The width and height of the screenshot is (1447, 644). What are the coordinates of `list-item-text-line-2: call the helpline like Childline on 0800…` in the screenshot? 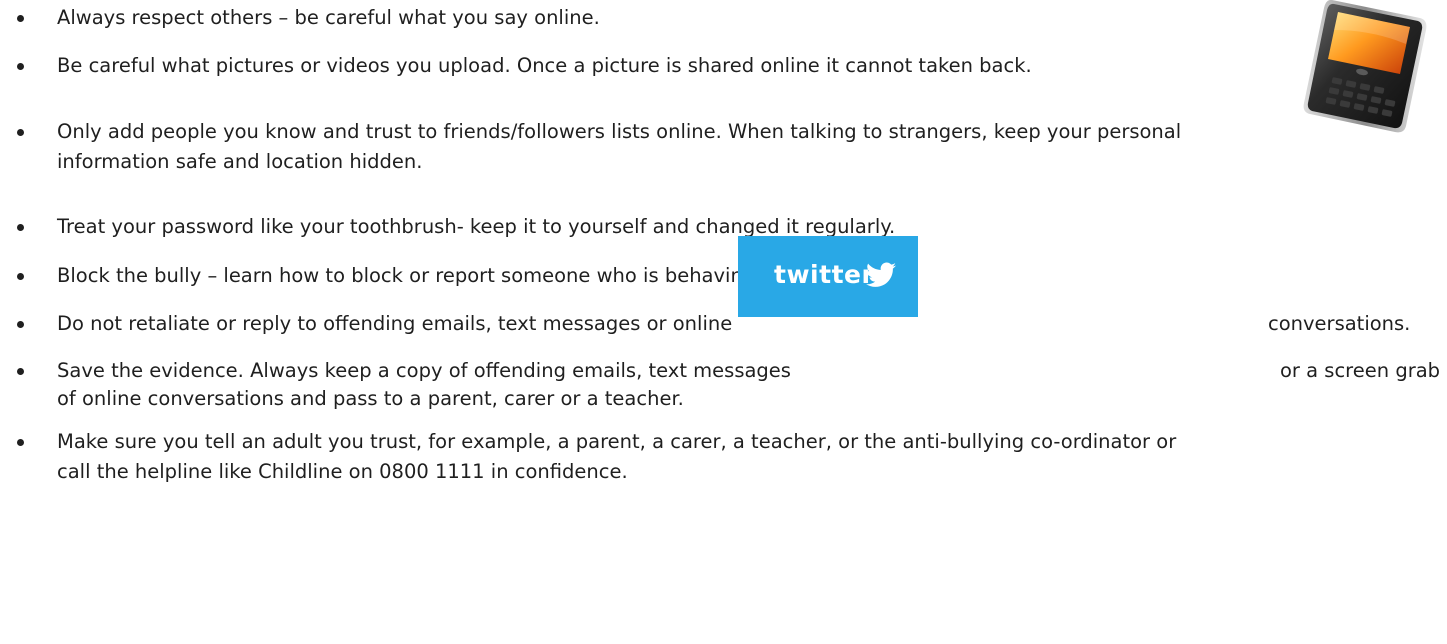 It's located at (342, 471).